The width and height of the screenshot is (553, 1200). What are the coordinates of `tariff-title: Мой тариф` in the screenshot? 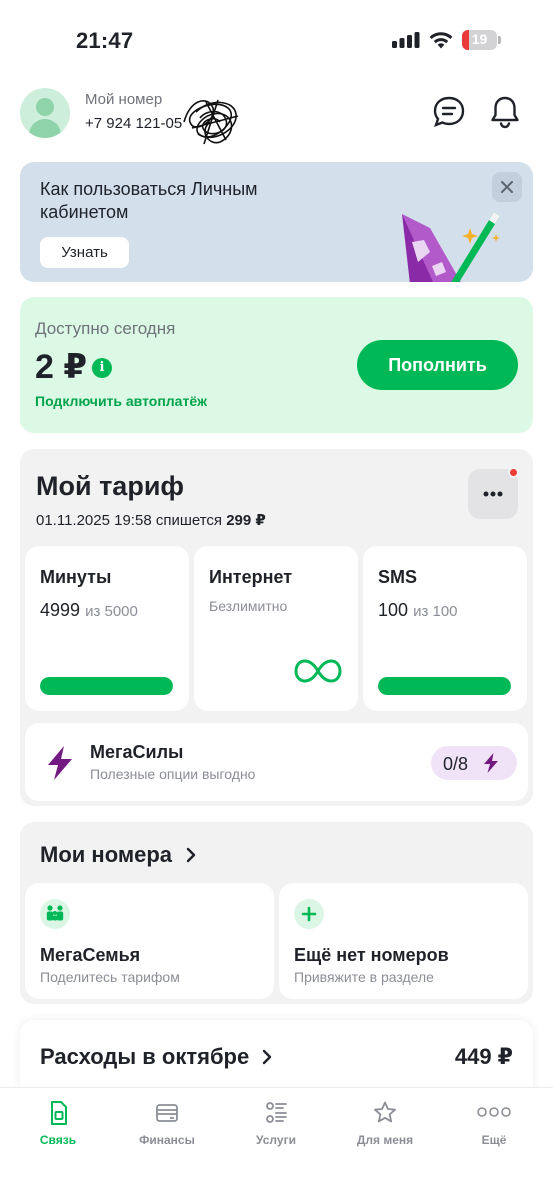 It's located at (110, 486).